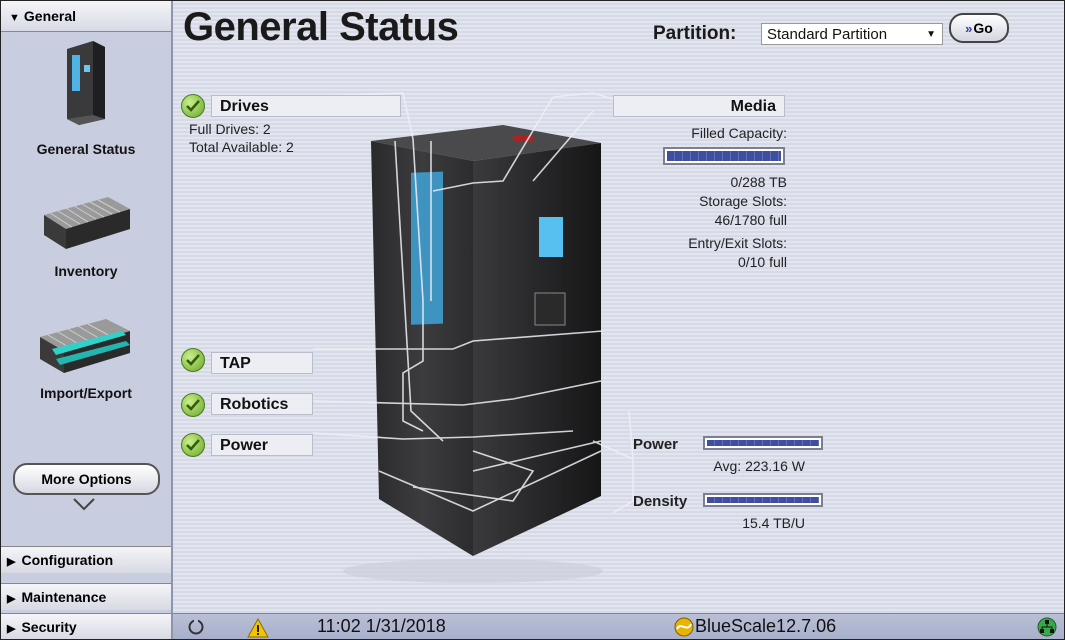 The height and width of the screenshot is (640, 1065). I want to click on power-meter-fill, so click(763, 443).